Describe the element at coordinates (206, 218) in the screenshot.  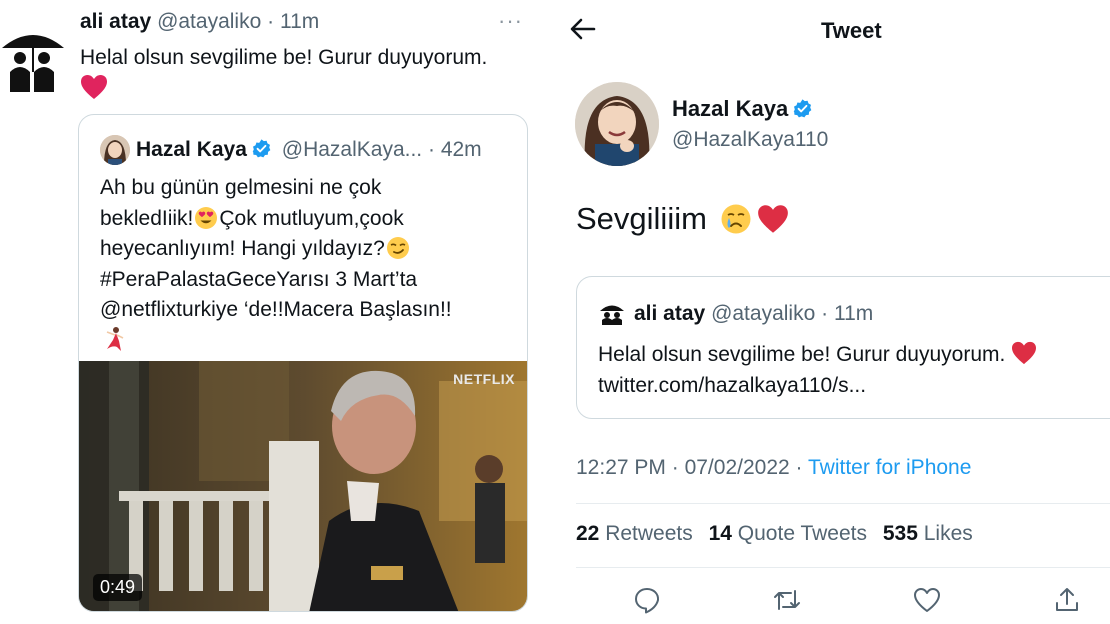
I see `heart-eyes-emoji-icon` at that location.